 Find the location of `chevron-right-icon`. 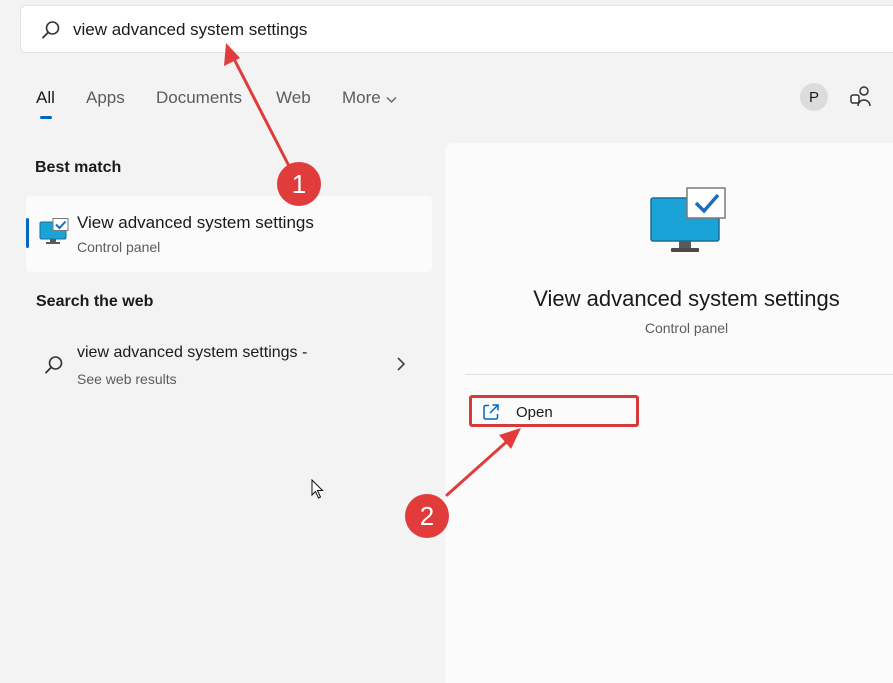

chevron-right-icon is located at coordinates (401, 366).